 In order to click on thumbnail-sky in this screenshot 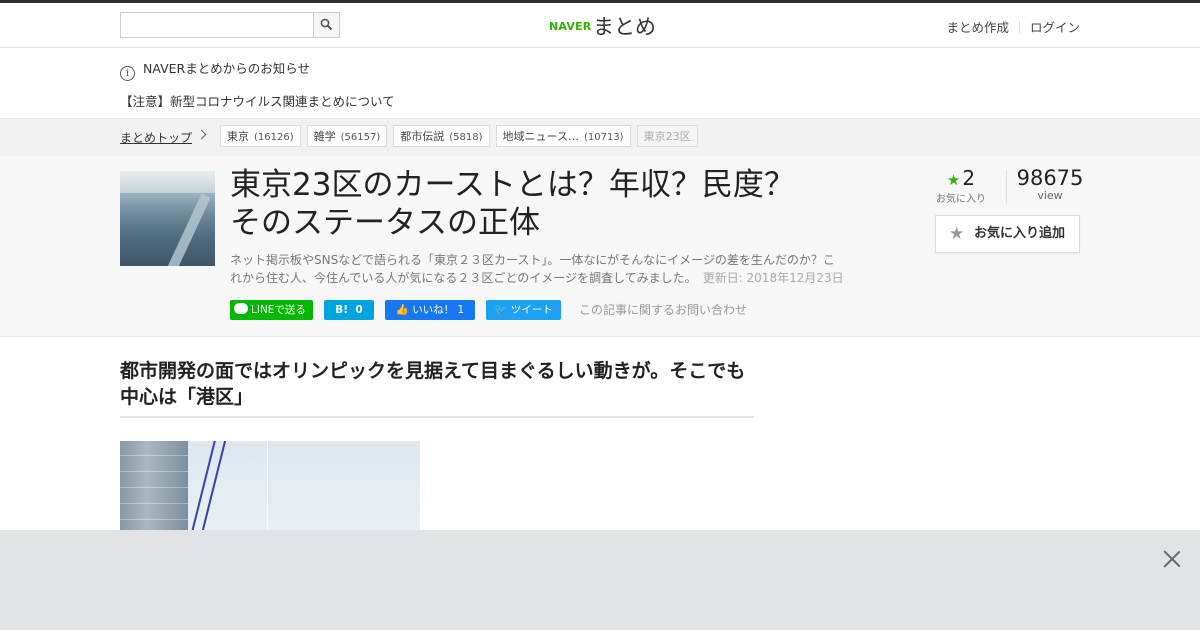, I will do `click(167, 182)`.